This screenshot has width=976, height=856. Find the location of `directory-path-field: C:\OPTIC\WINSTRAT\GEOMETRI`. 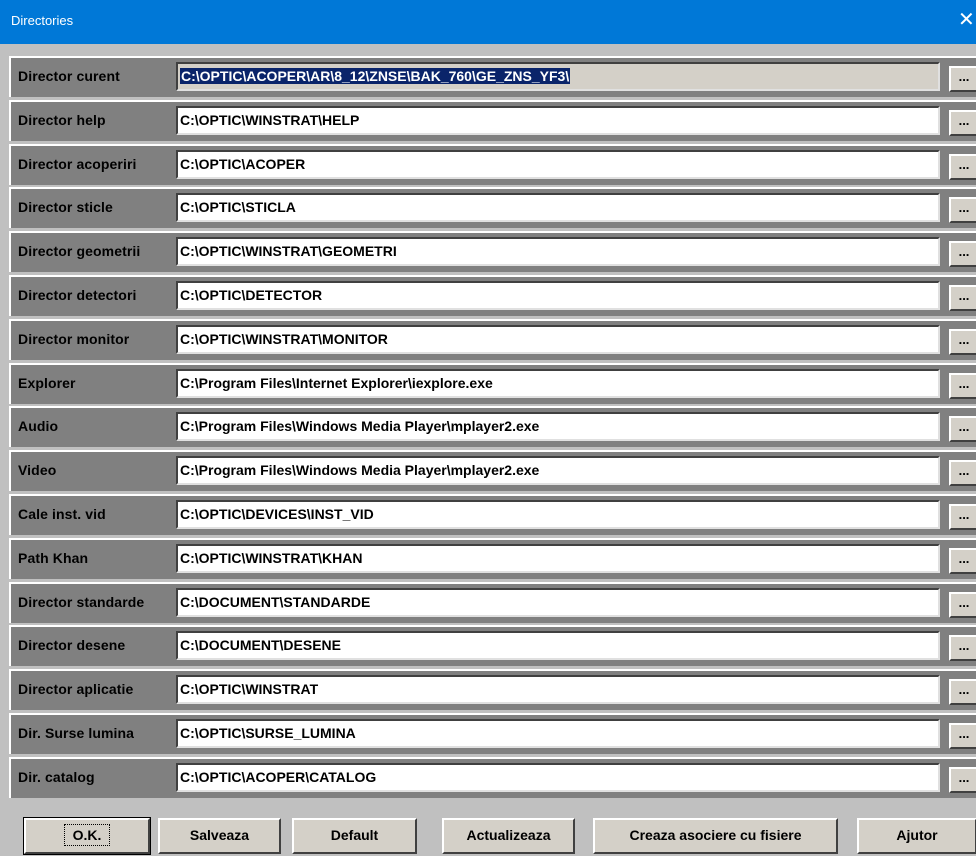

directory-path-field: C:\OPTIC\WINSTRAT\GEOMETRI is located at coordinates (558, 251).